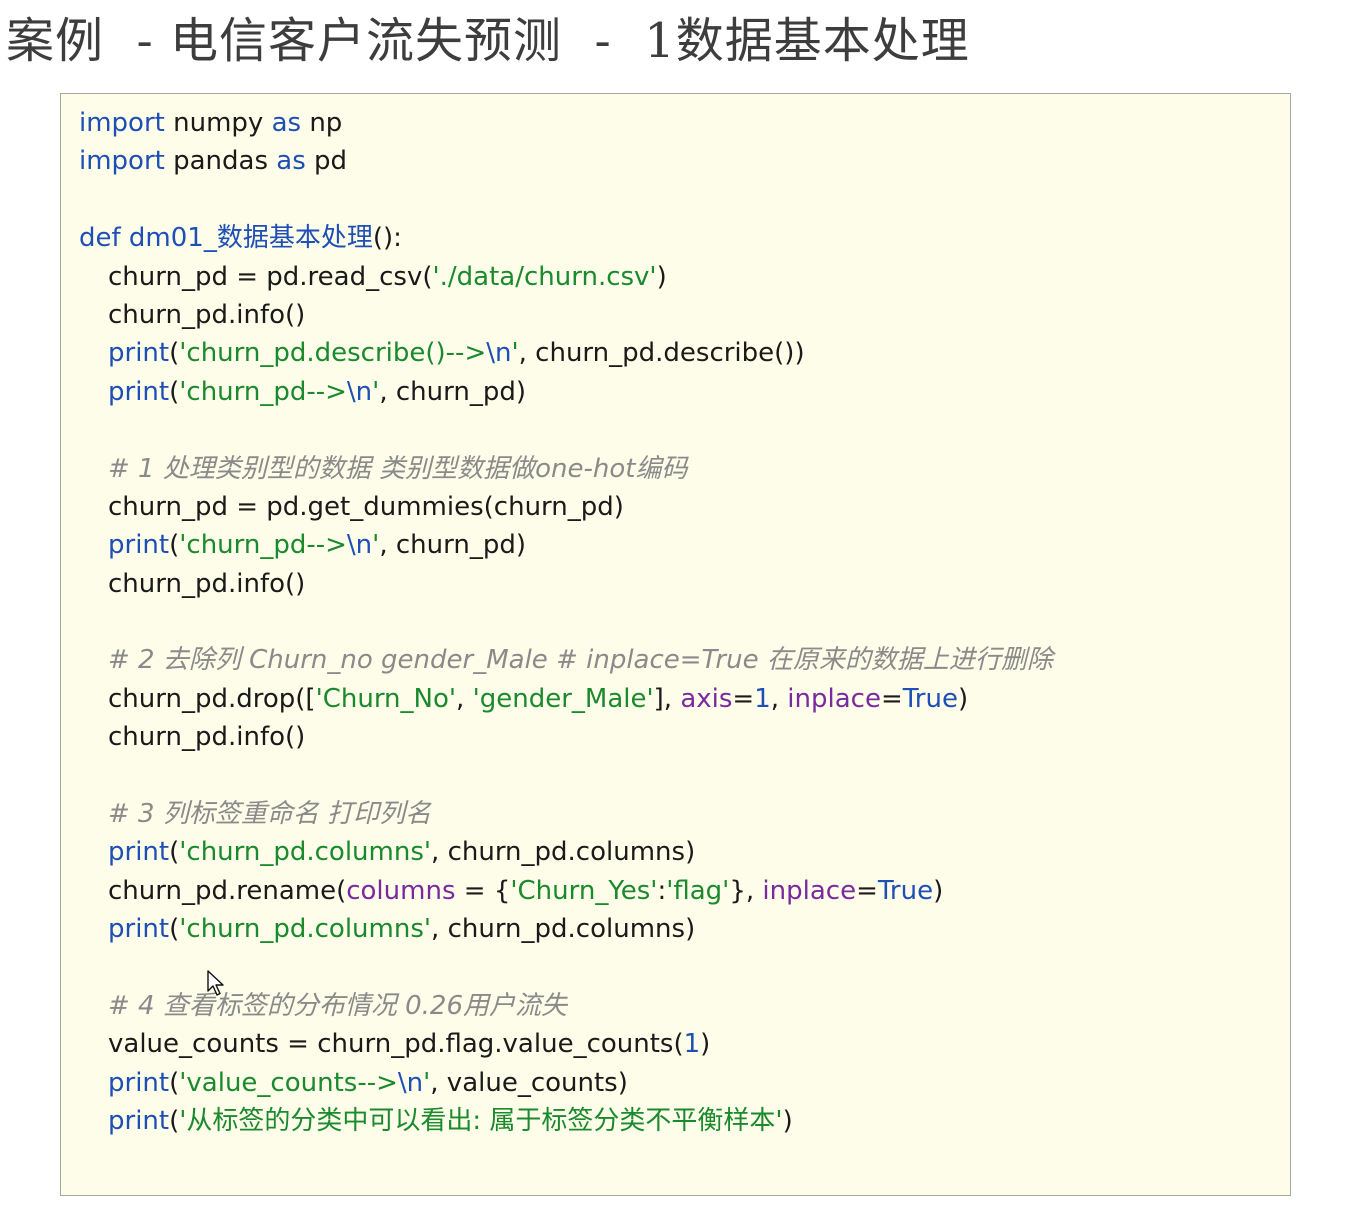  What do you see at coordinates (333, 353) in the screenshot?
I see `string-literal: 'churn_pd.describe()-->` at bounding box center [333, 353].